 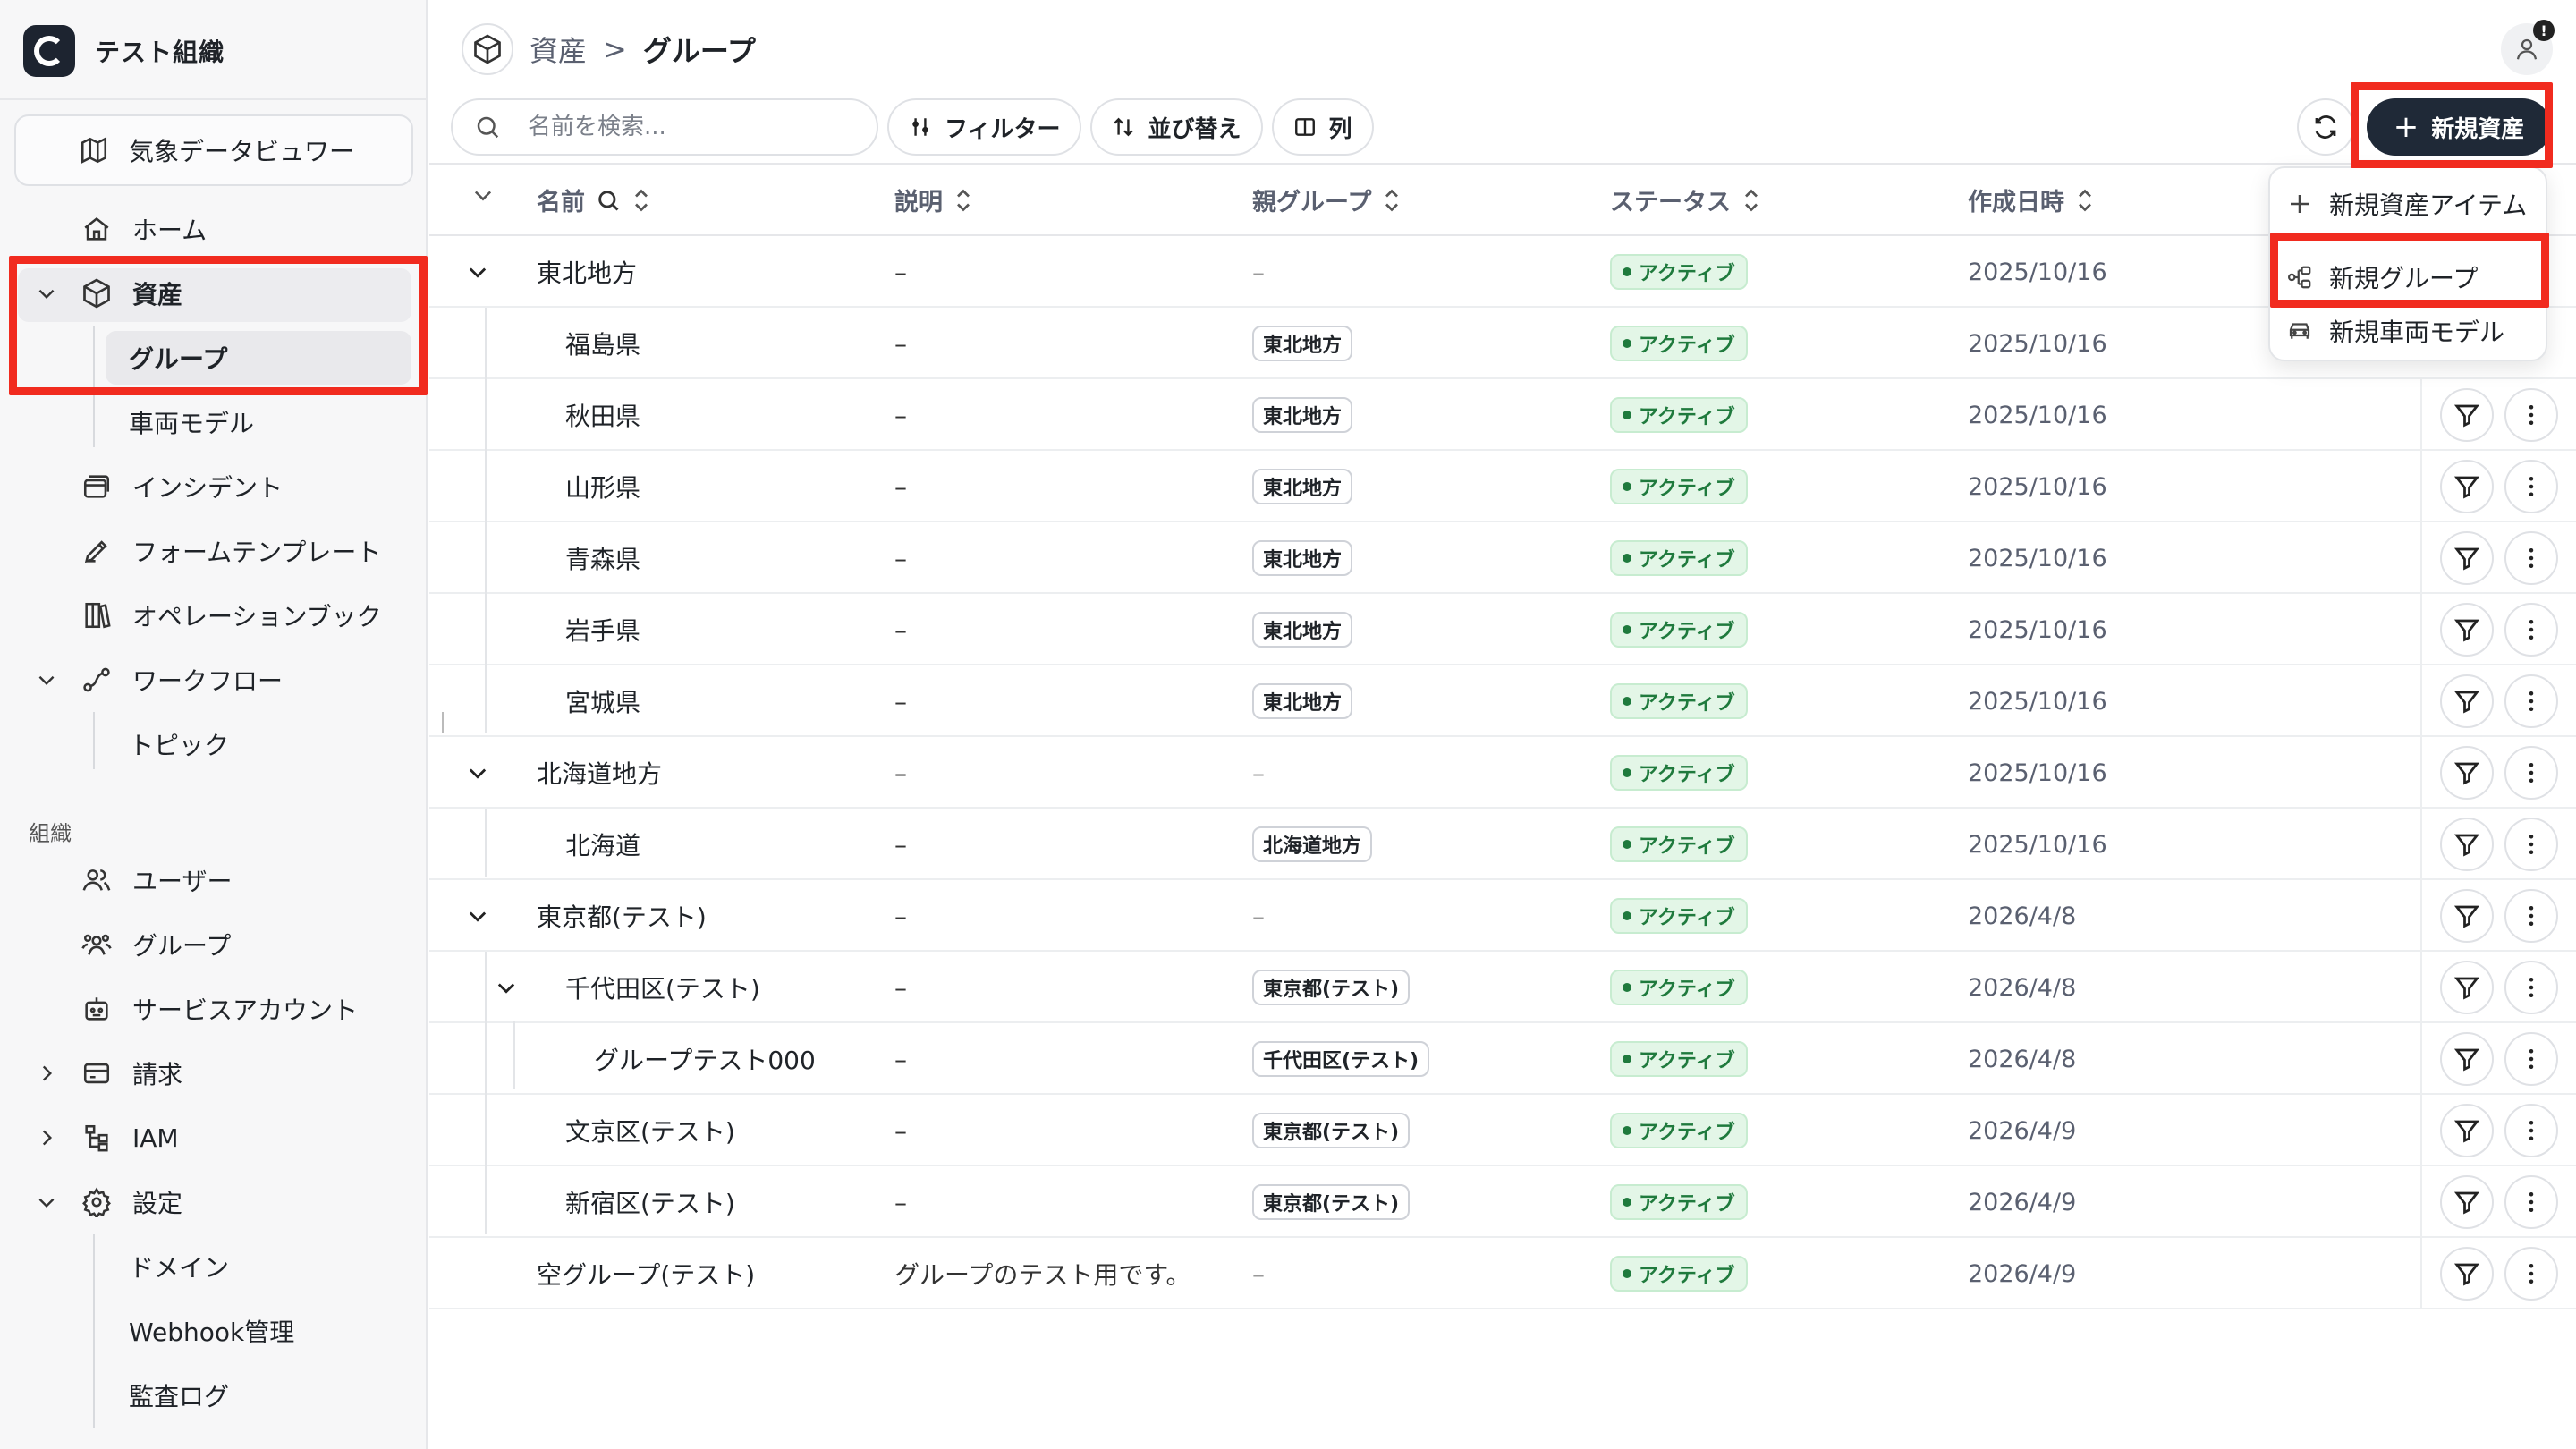 I want to click on table-row: 岩手県 – 東北地方 アクティブ 2025/10/16, so click(x=1502, y=629).